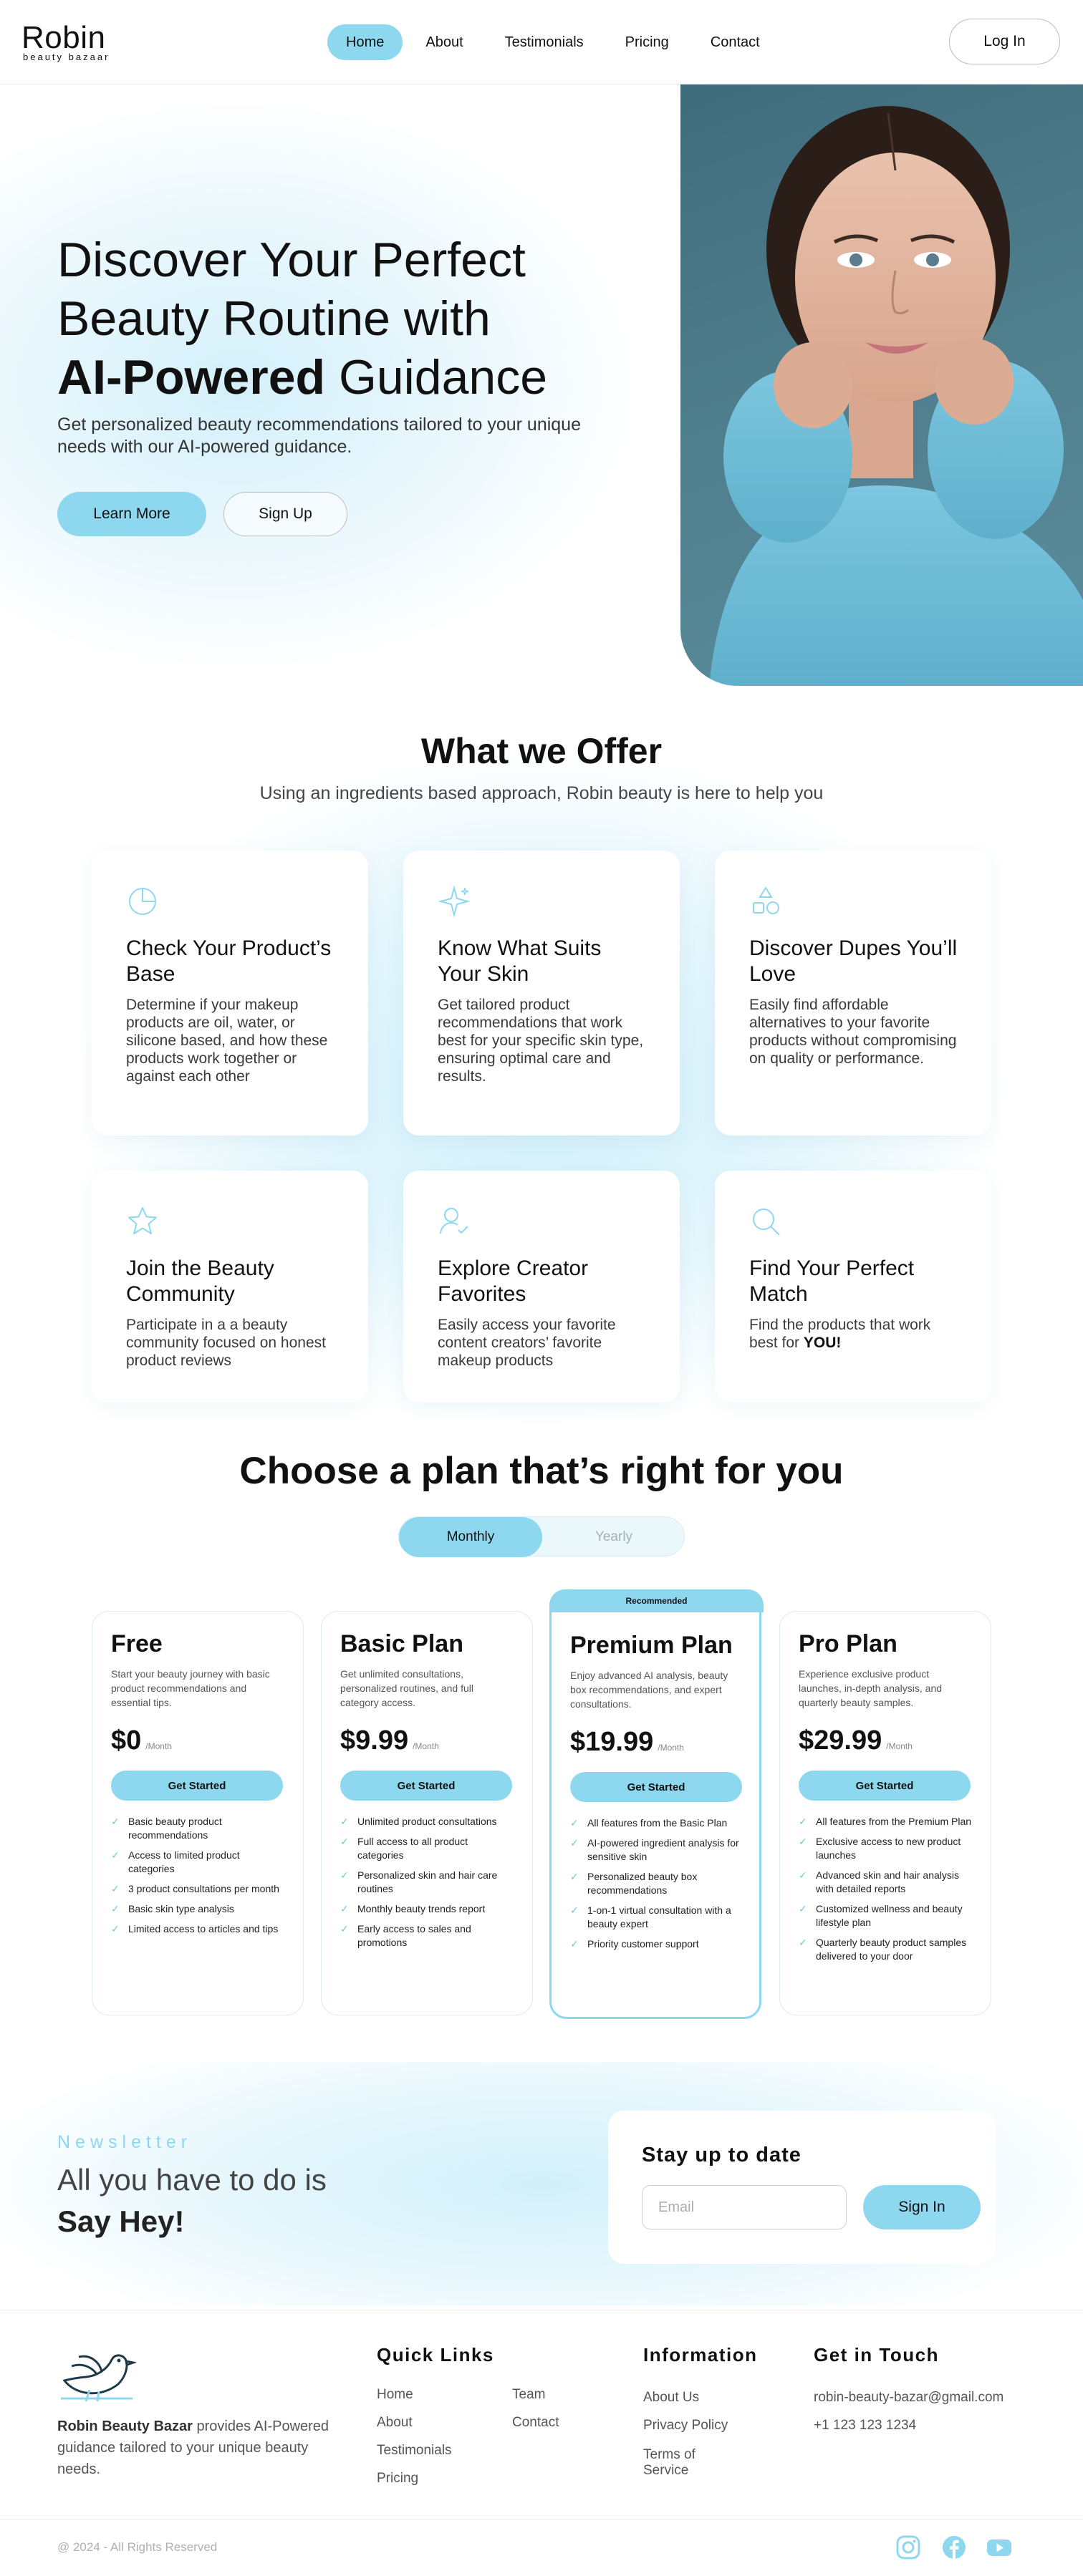 This screenshot has height=2576, width=1083. What do you see at coordinates (643, 1944) in the screenshot?
I see `plan-feature-text: Priority customer support` at bounding box center [643, 1944].